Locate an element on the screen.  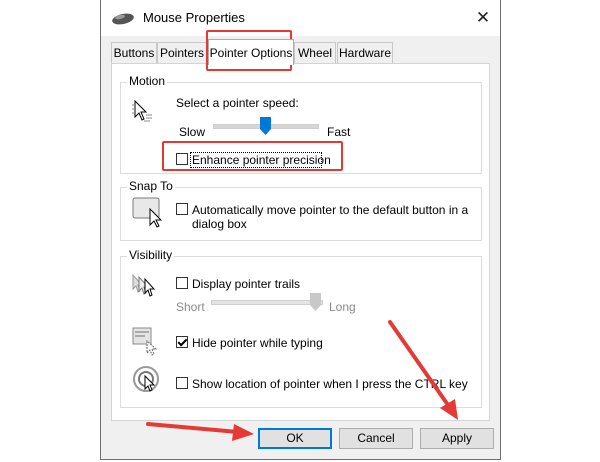
window-title: Mouse Properties is located at coordinates (194, 17).